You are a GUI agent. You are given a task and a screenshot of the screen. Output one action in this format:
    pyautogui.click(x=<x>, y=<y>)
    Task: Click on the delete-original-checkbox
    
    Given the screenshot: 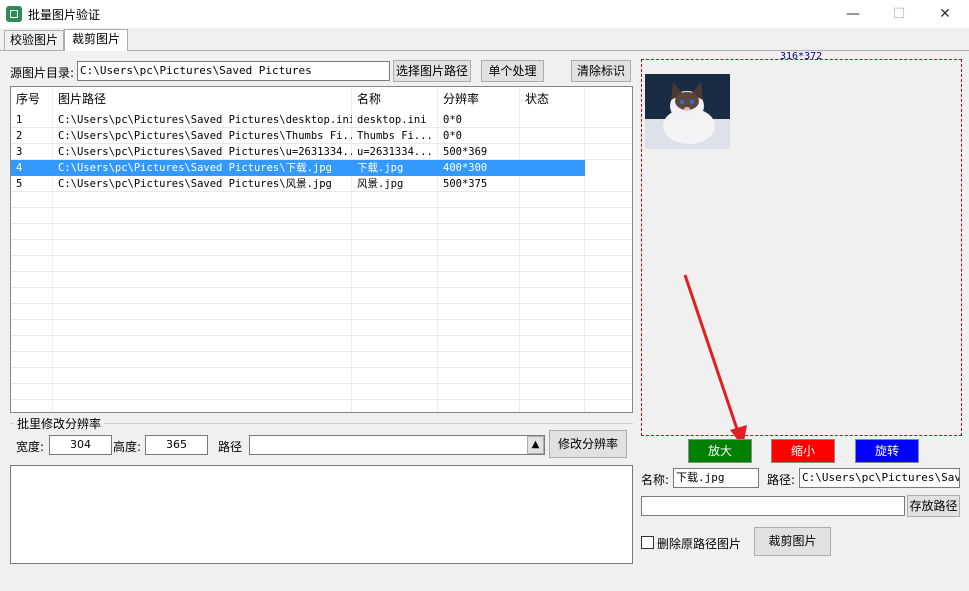 What is the action you would take?
    pyautogui.click(x=647, y=542)
    